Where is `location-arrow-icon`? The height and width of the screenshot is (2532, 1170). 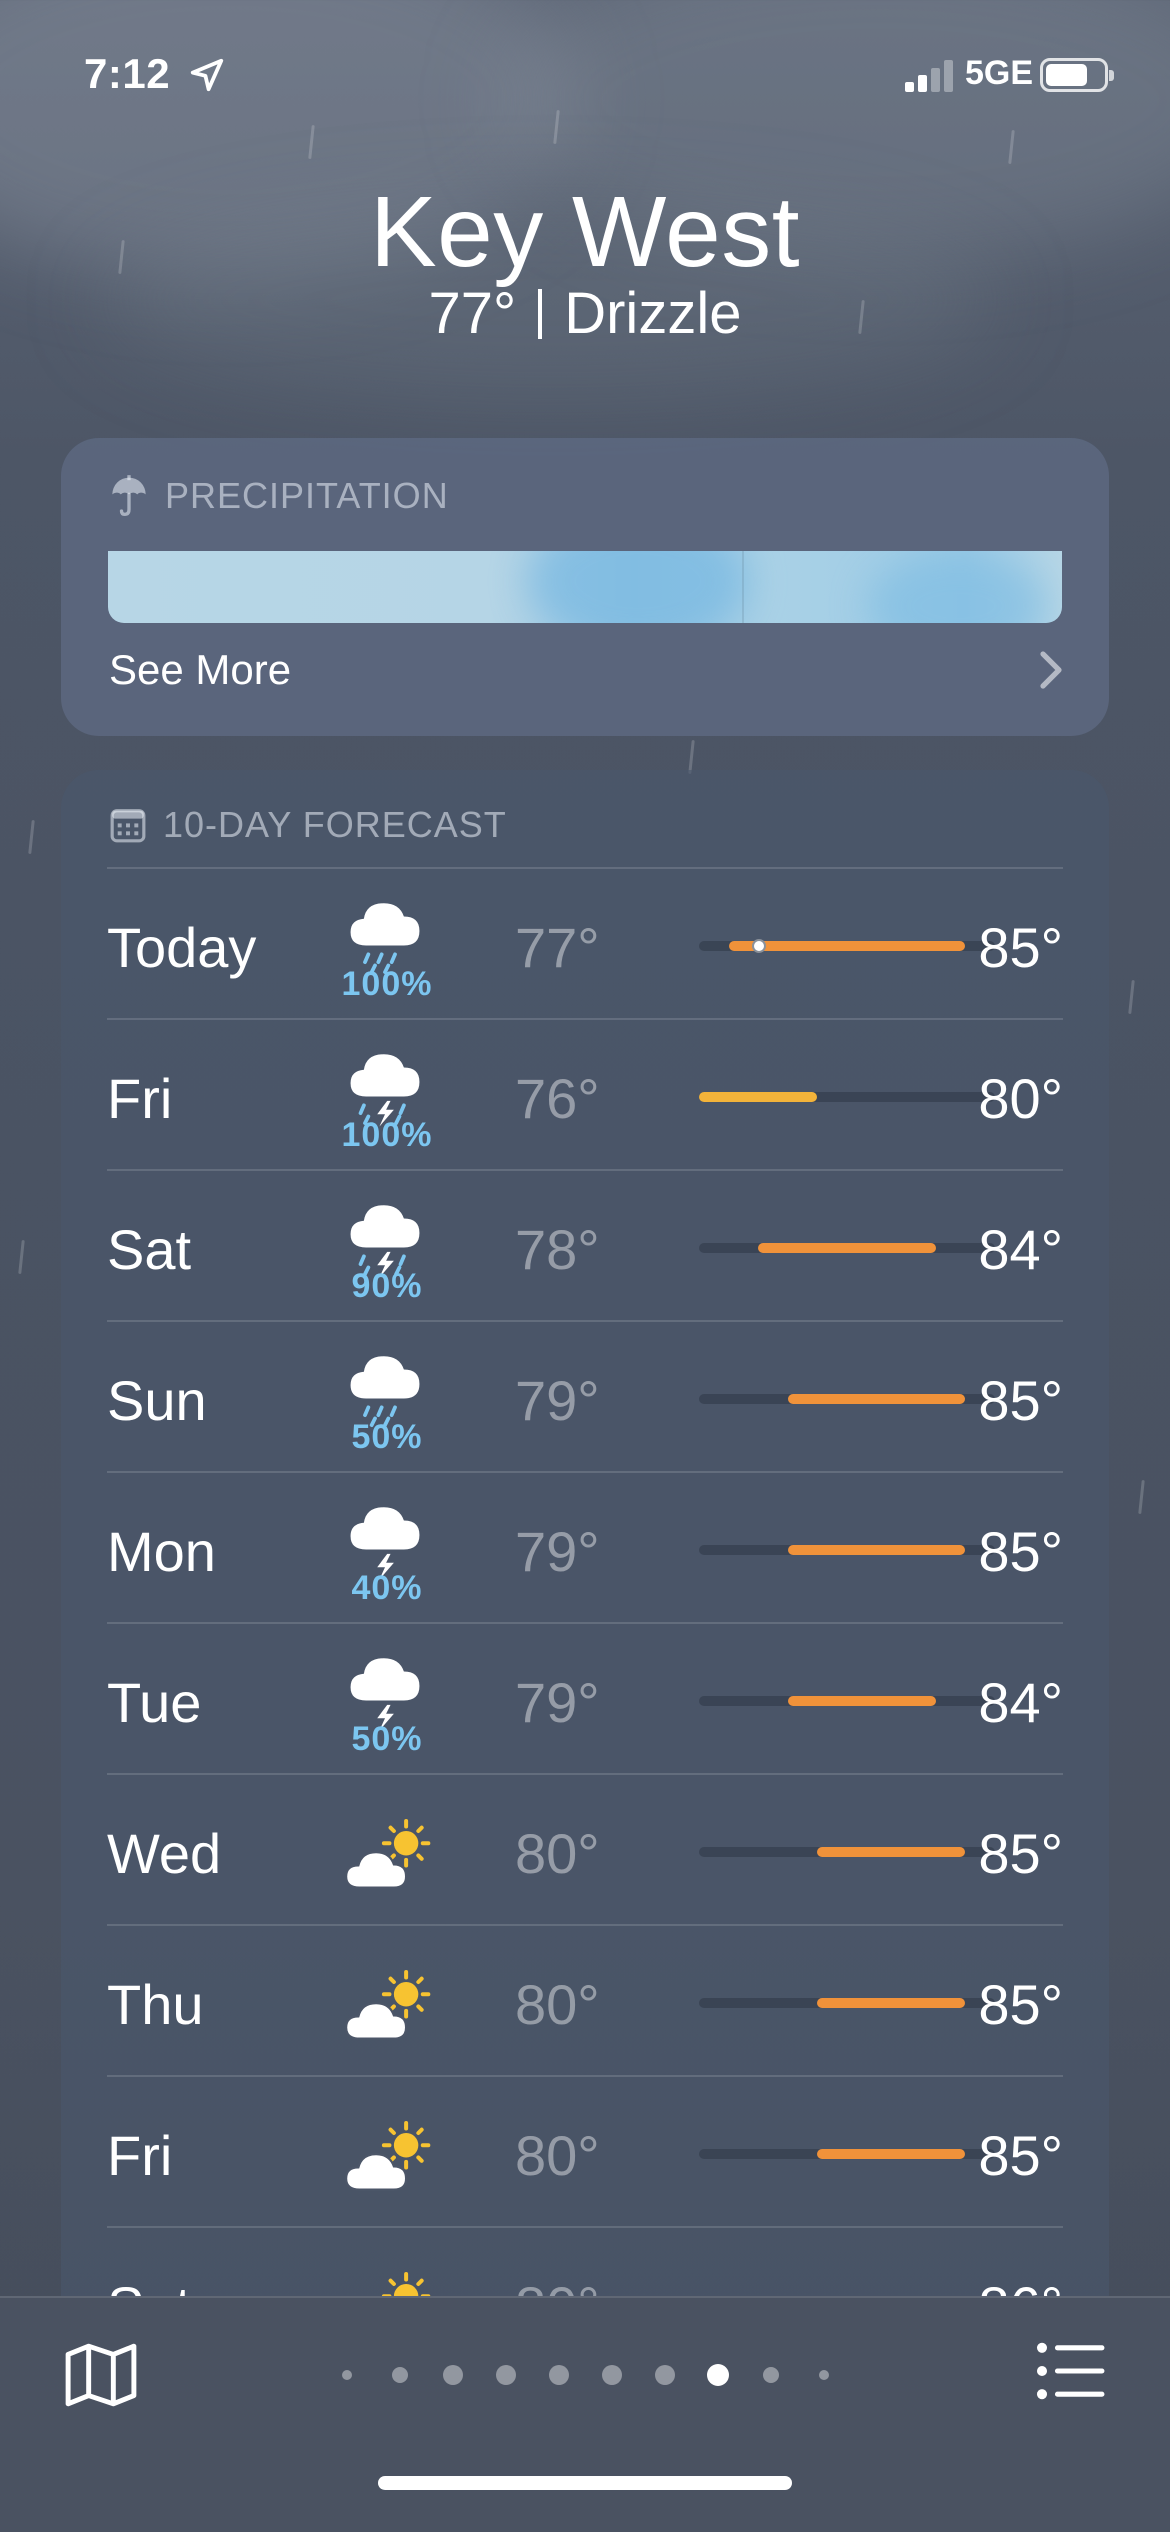 location-arrow-icon is located at coordinates (207, 75).